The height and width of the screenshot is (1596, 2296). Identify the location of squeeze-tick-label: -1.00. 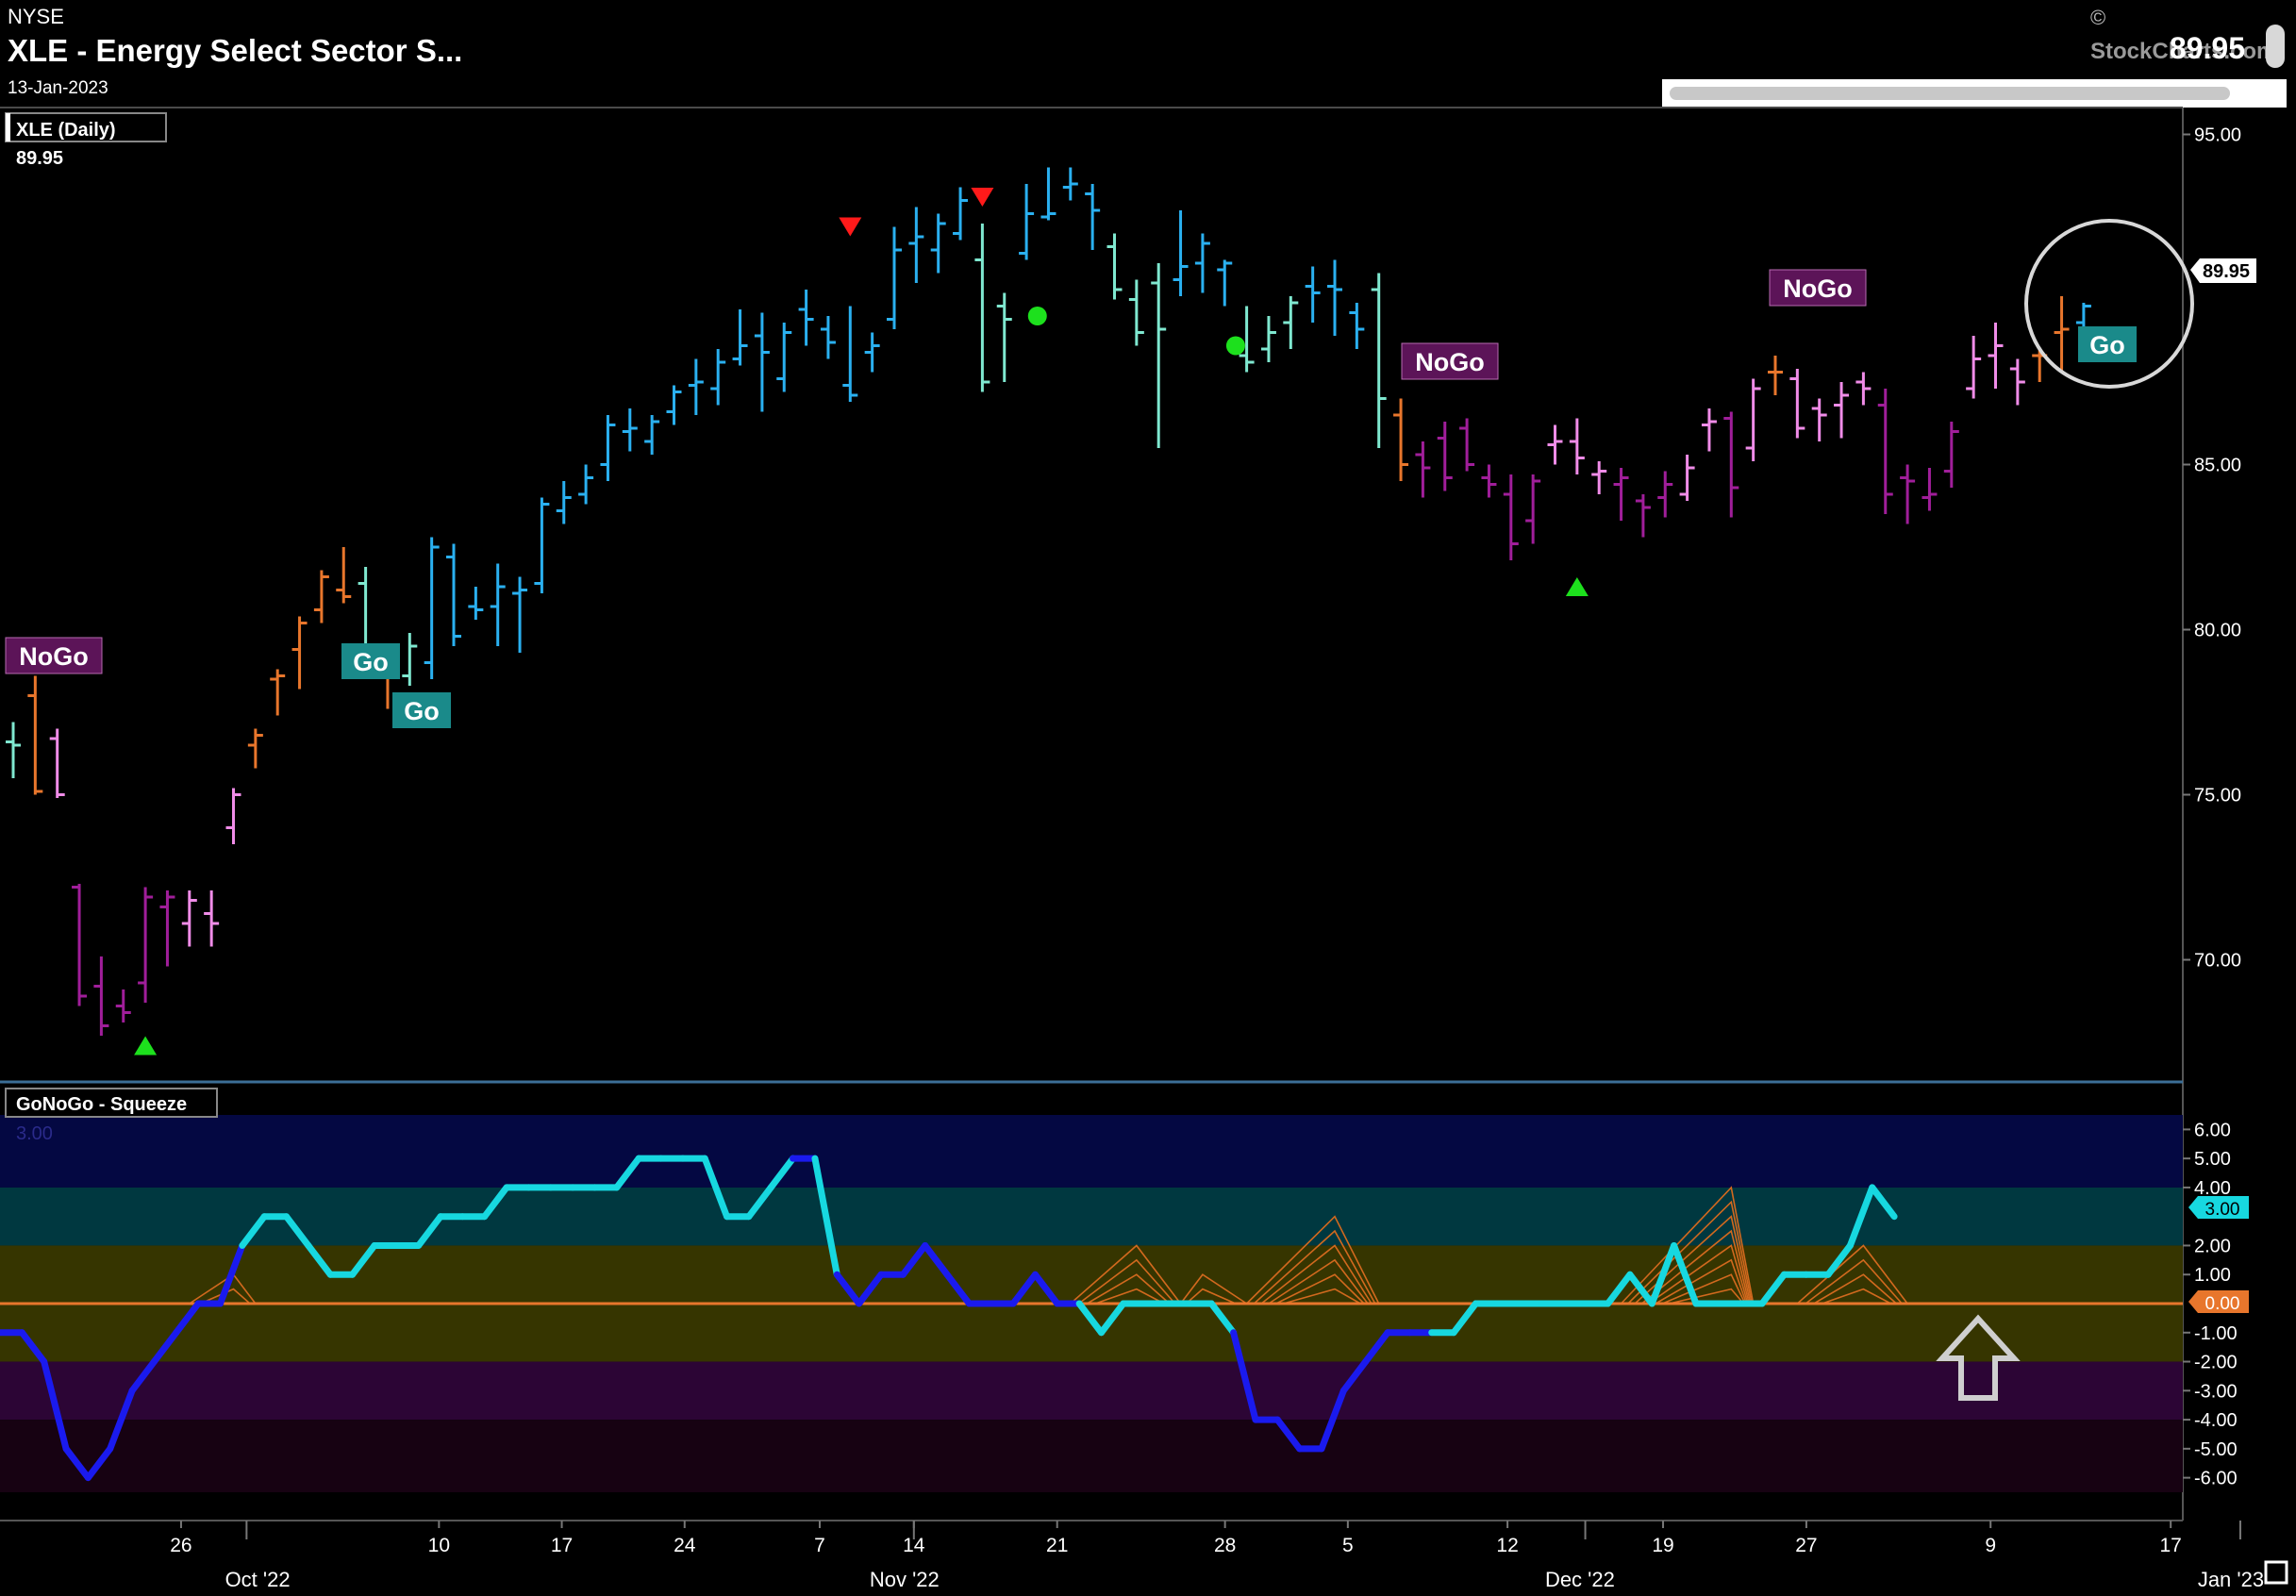
(2216, 1333).